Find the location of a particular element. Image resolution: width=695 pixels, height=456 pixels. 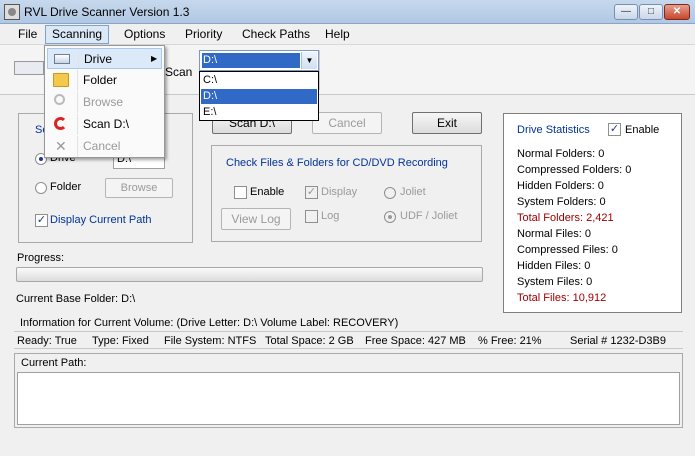

close-button: ✕ is located at coordinates (677, 12).